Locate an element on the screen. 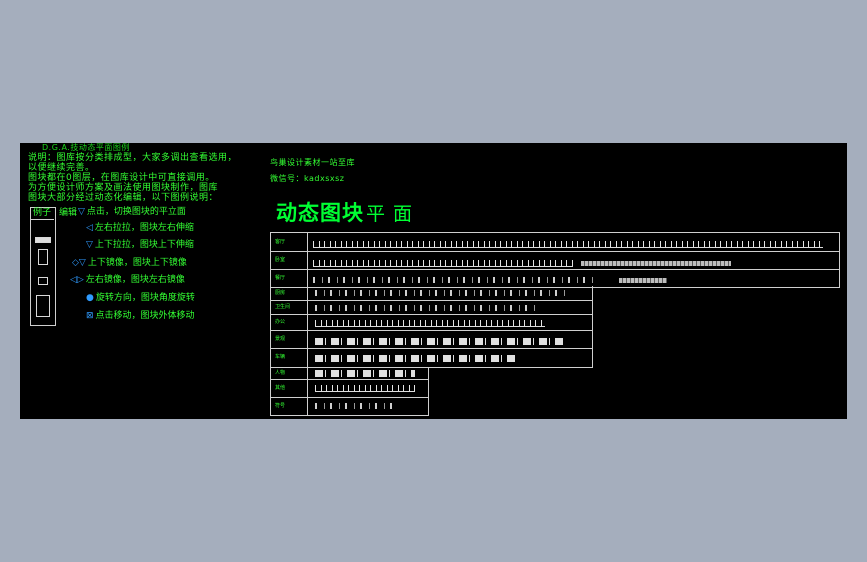 Image resolution: width=867 pixels, height=562 pixels. legend-column-header: 例子 is located at coordinates (42, 213).